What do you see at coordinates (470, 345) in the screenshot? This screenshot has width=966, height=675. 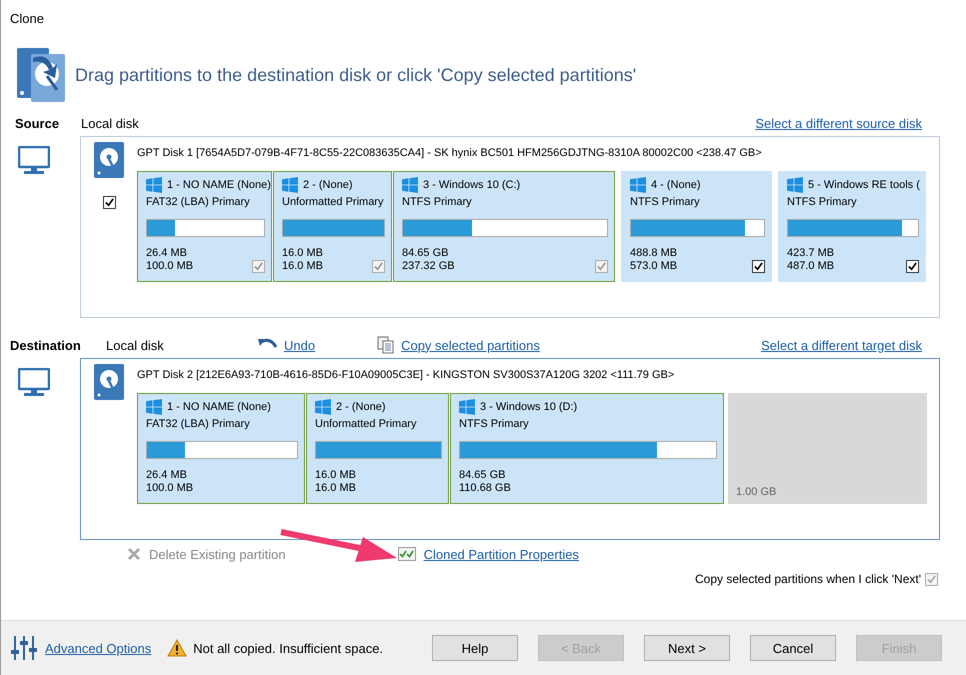 I see `action-link: Copy selected partitions` at bounding box center [470, 345].